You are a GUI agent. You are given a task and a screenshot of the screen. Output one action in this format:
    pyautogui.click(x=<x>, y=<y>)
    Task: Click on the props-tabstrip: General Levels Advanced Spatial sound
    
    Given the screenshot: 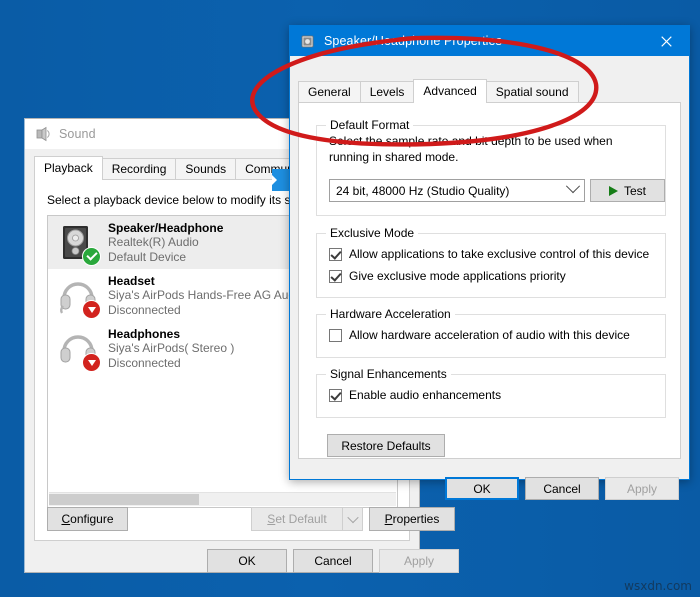 What is the action you would take?
    pyautogui.click(x=489, y=91)
    